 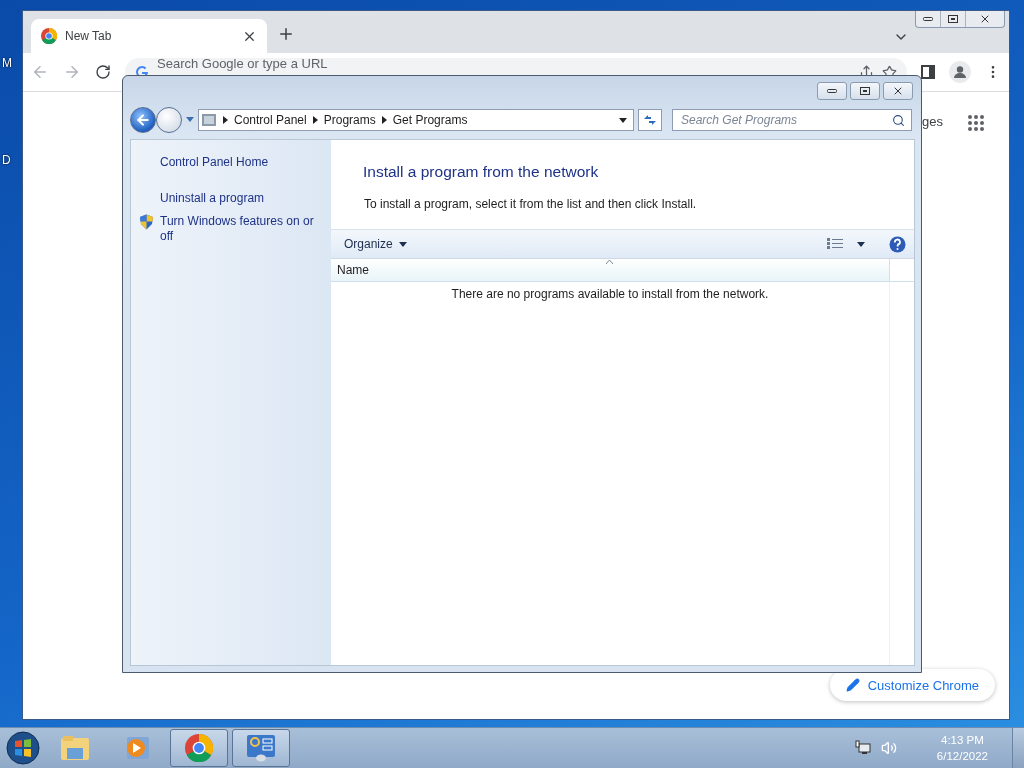 I want to click on breadcrumb: Control Panel, so click(x=270, y=120).